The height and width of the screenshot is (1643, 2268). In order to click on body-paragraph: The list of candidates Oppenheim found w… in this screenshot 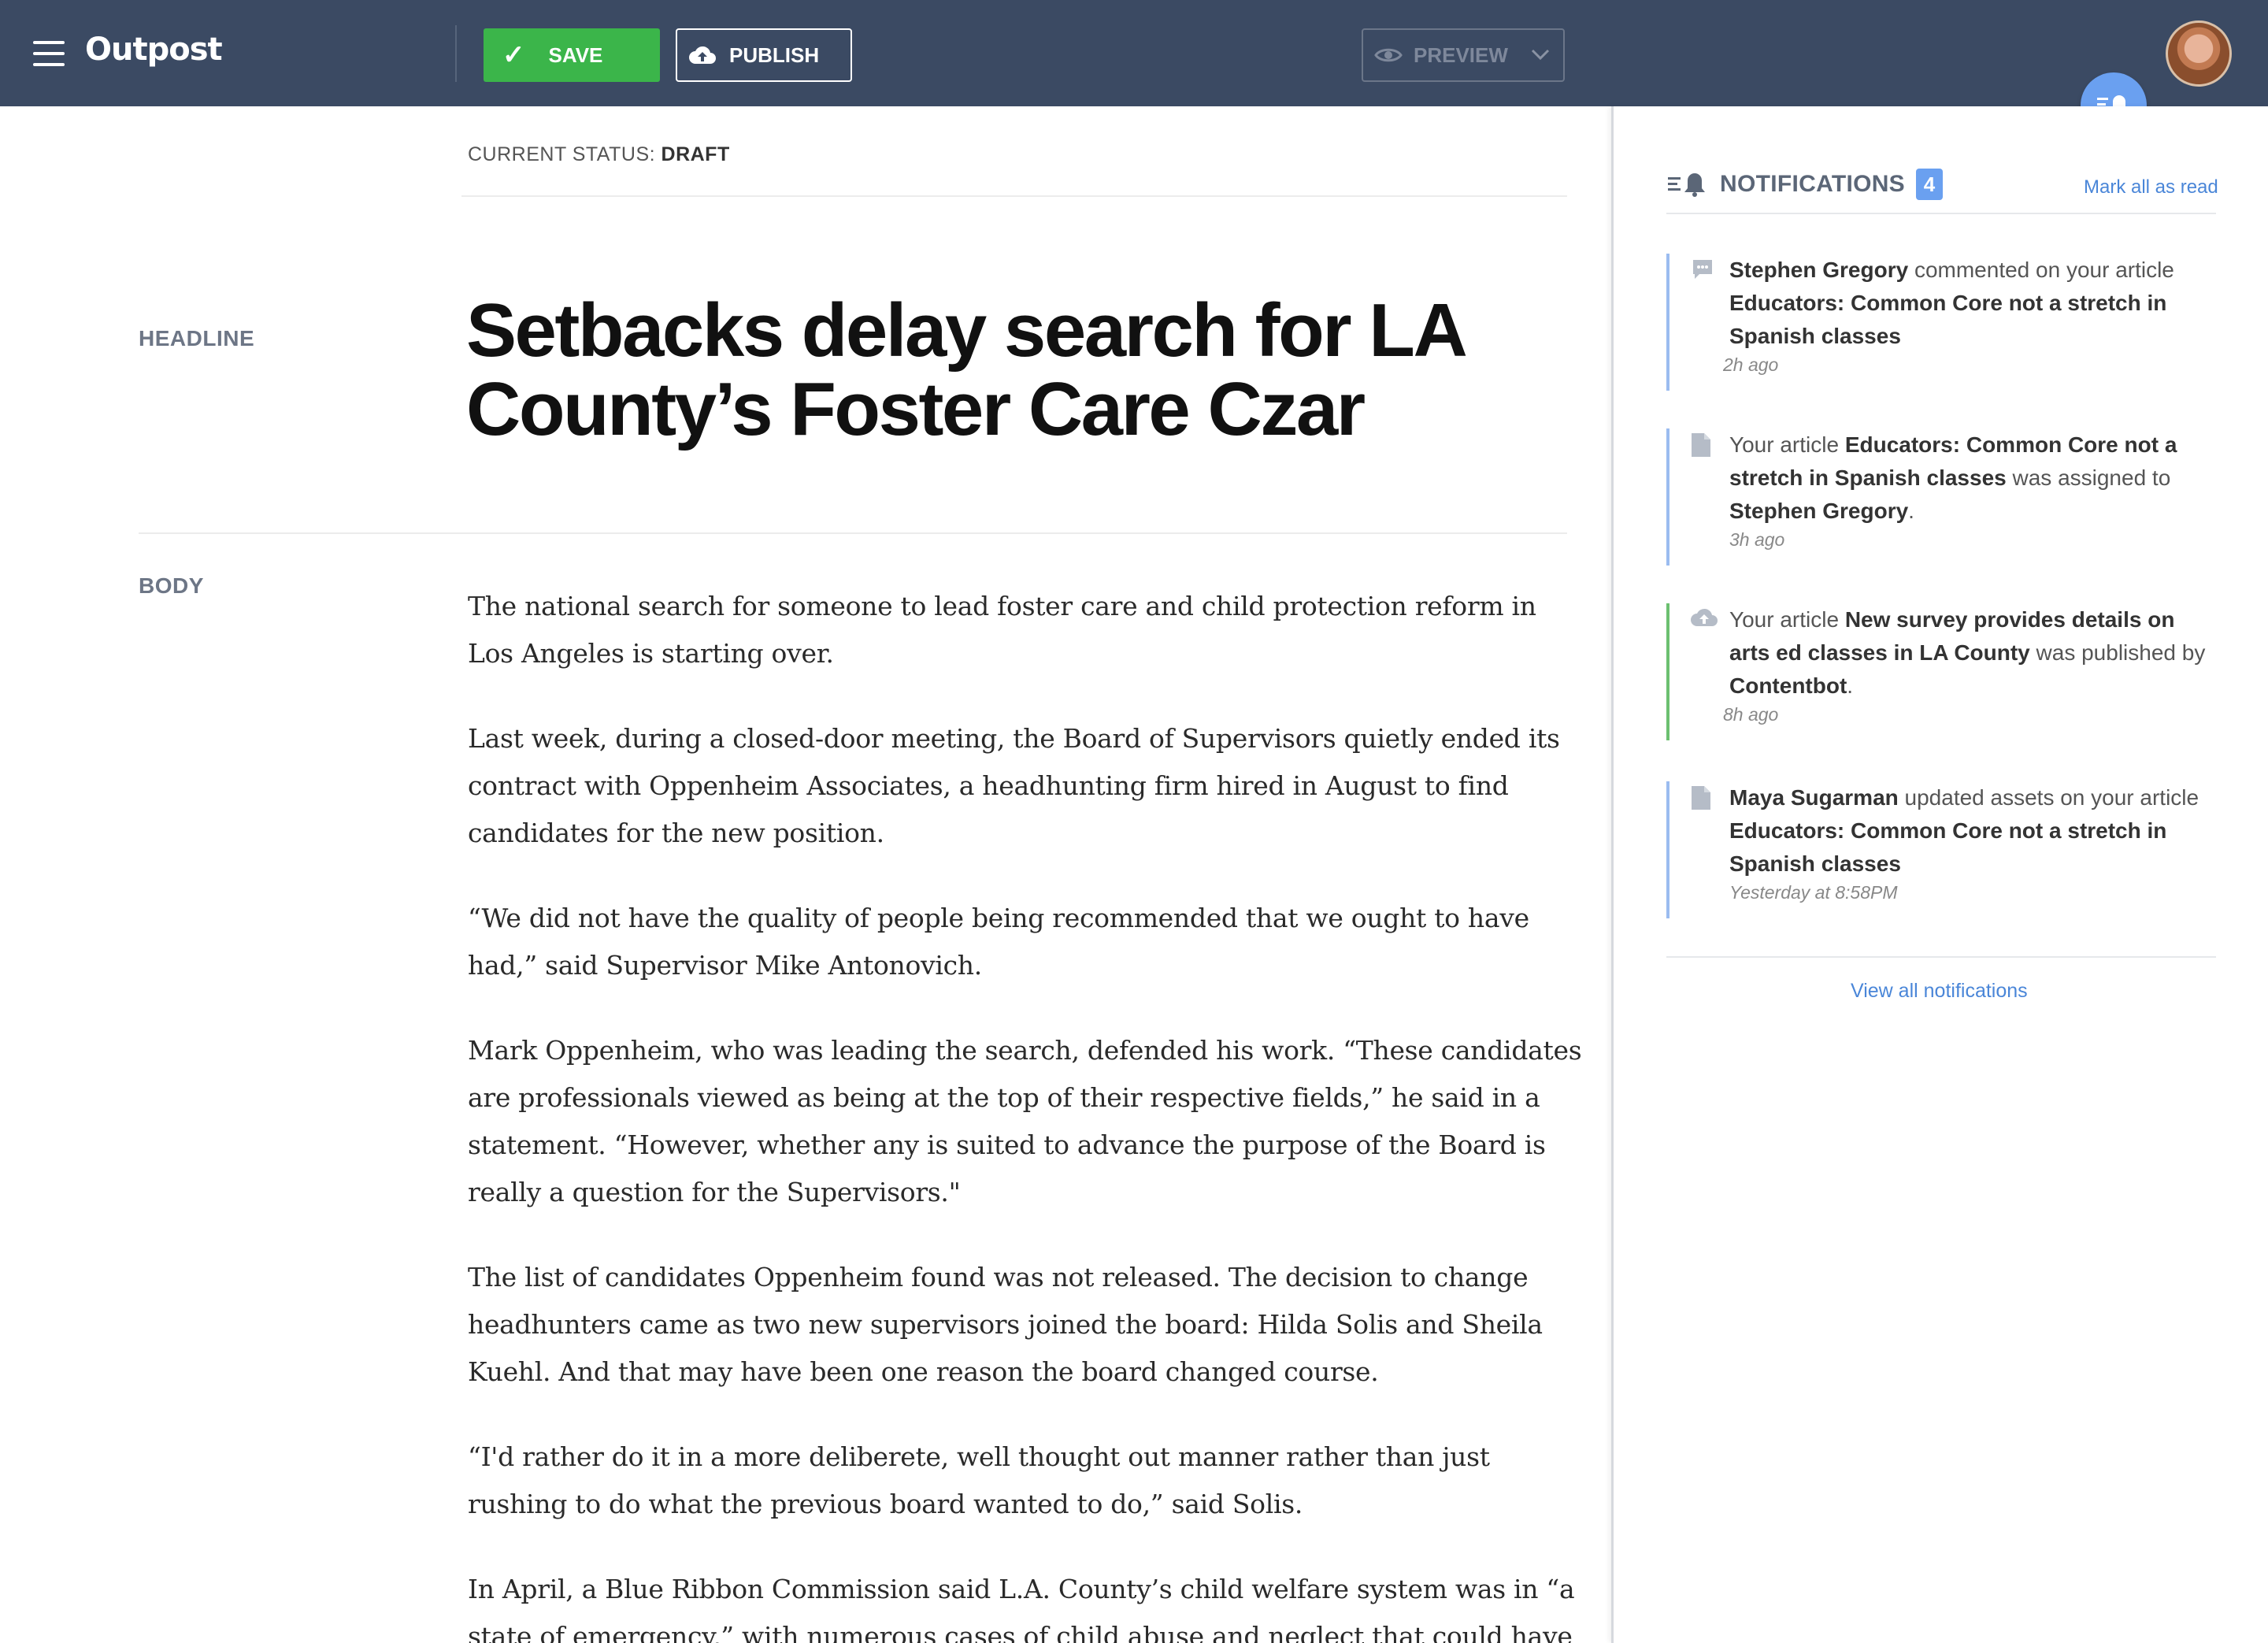, I will do `click(1027, 1325)`.